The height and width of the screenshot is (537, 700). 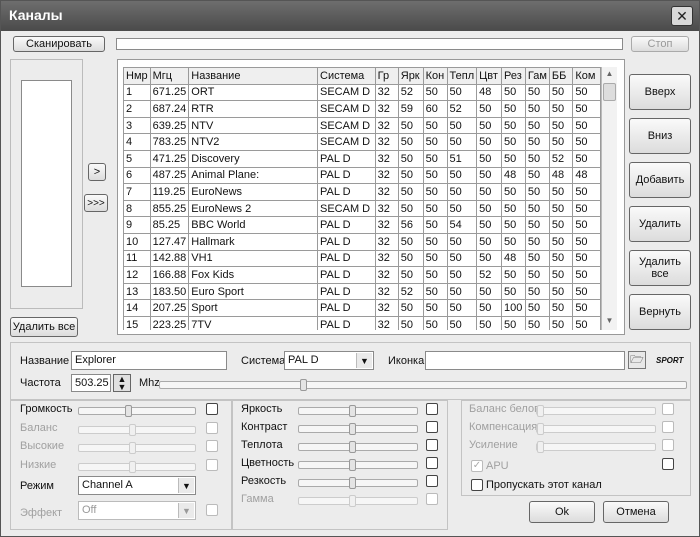 I want to click on brightness-slider, so click(x=358, y=411).